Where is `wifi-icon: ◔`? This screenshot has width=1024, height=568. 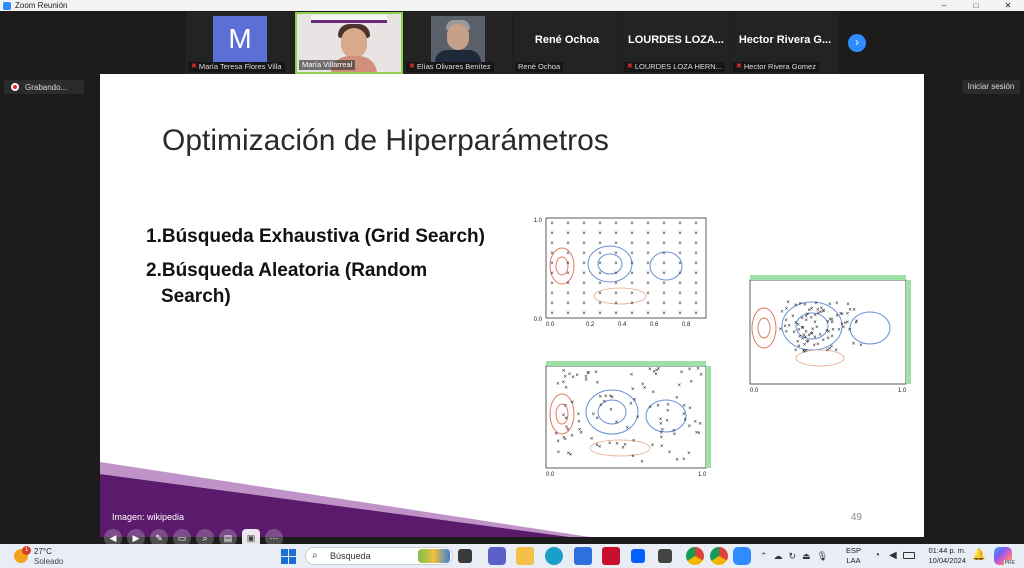
wifi-icon: ◔ is located at coordinates (877, 555).